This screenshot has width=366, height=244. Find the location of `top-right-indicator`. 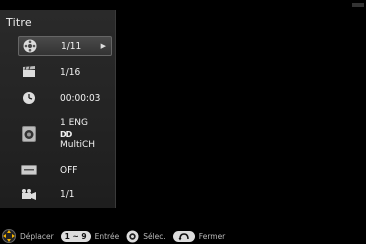

top-right-indicator is located at coordinates (358, 5).